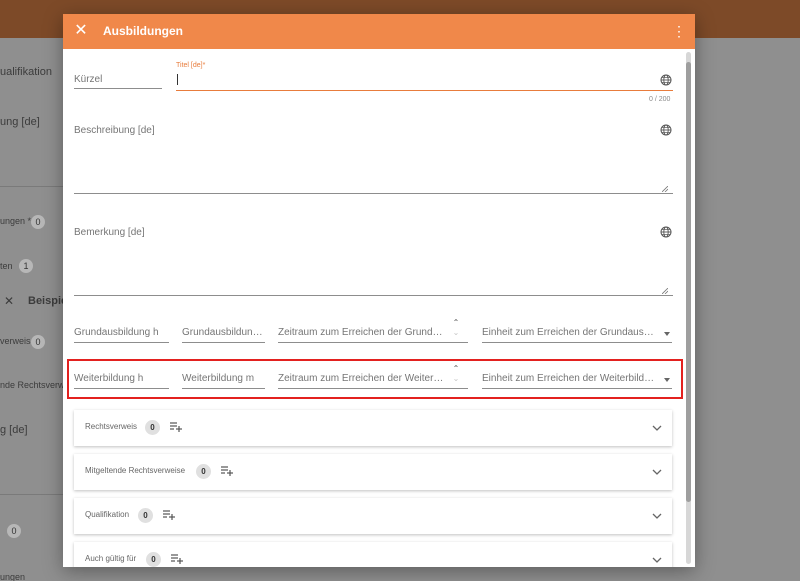  I want to click on bemerkung-underline, so click(373, 295).